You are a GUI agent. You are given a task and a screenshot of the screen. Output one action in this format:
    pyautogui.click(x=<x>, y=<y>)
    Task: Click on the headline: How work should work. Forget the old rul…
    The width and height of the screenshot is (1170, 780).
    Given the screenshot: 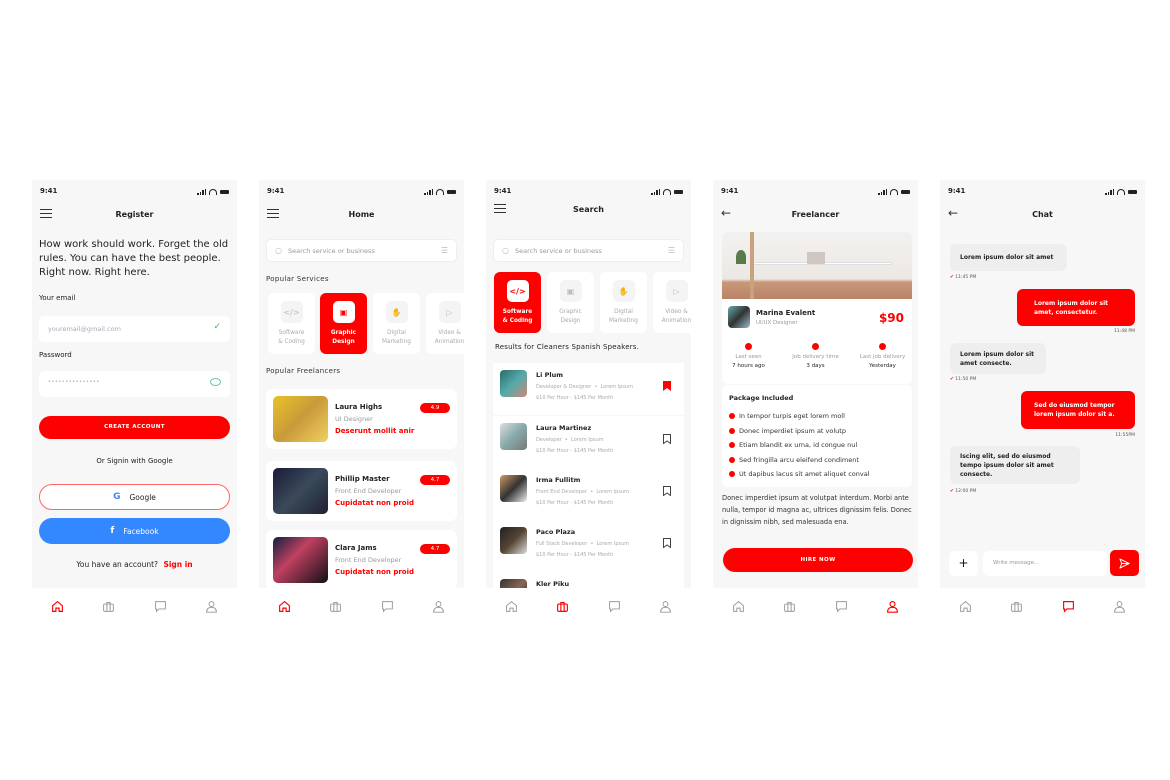 What is the action you would take?
    pyautogui.click(x=134, y=258)
    